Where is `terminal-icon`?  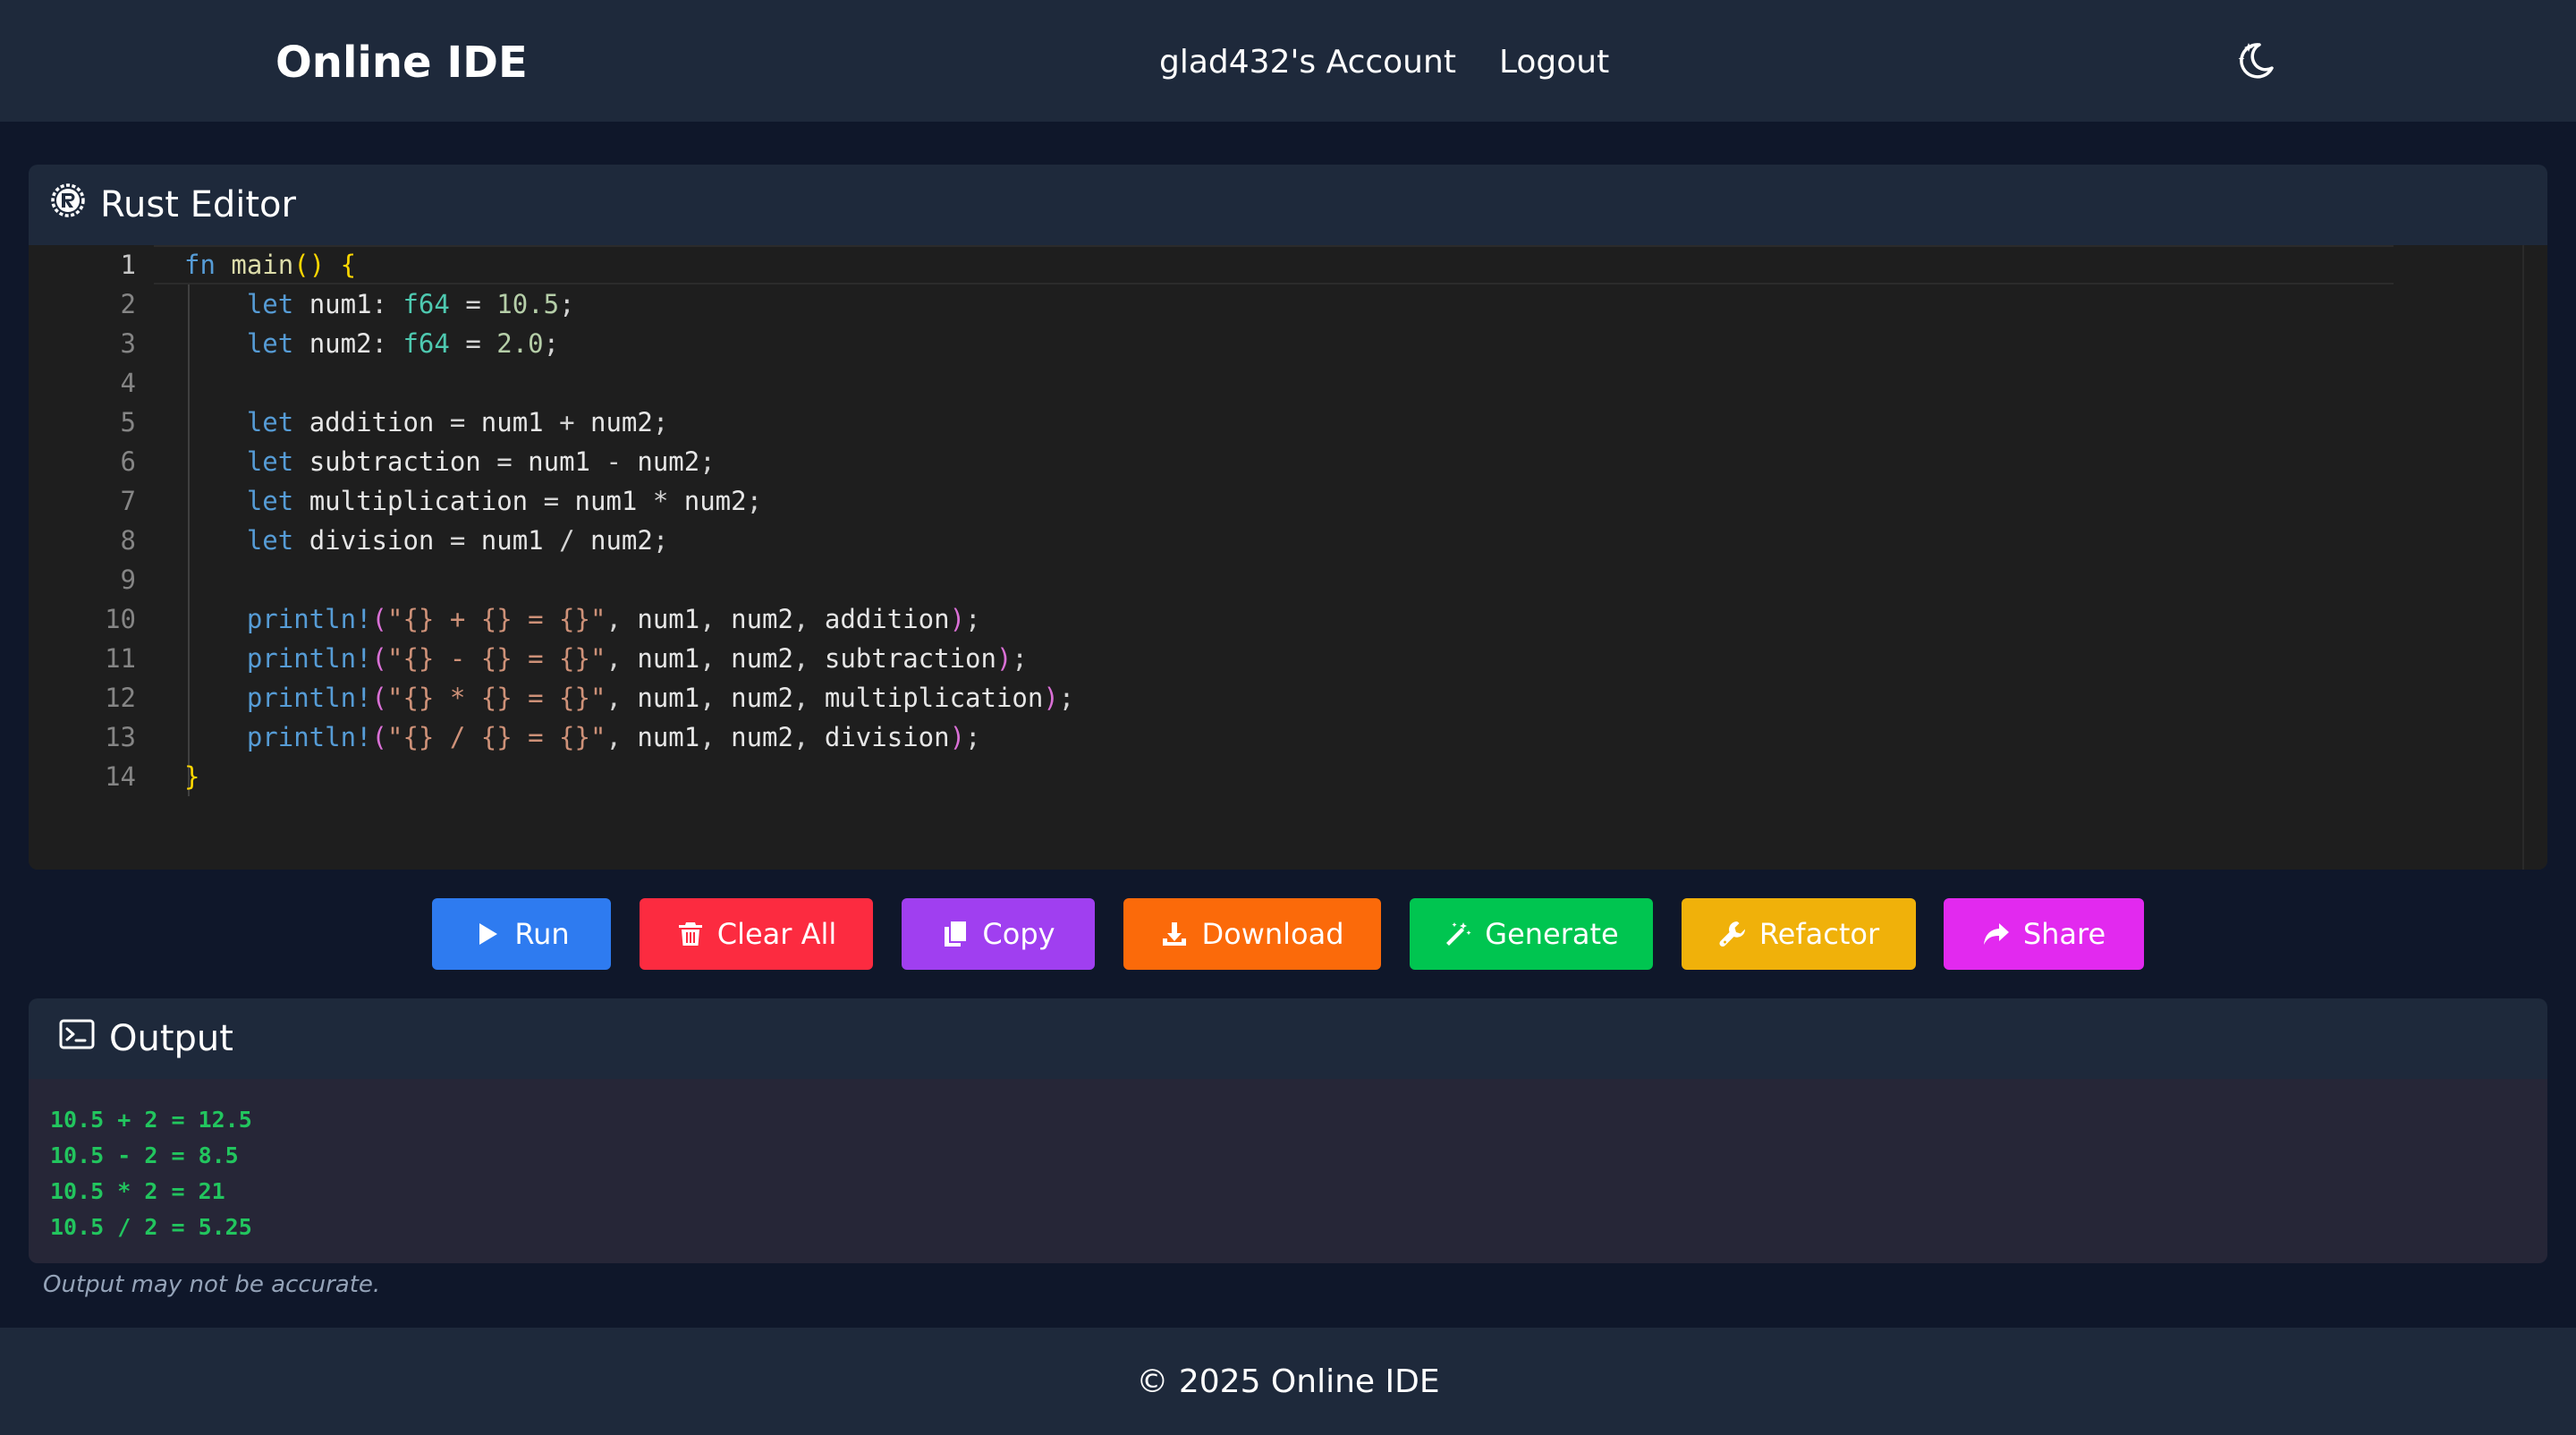
terminal-icon is located at coordinates (77, 1038).